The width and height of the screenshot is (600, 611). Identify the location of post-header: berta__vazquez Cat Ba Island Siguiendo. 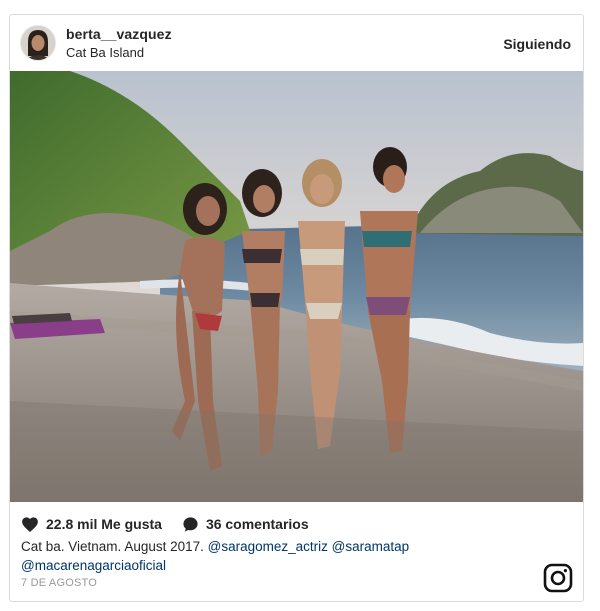
(296, 43).